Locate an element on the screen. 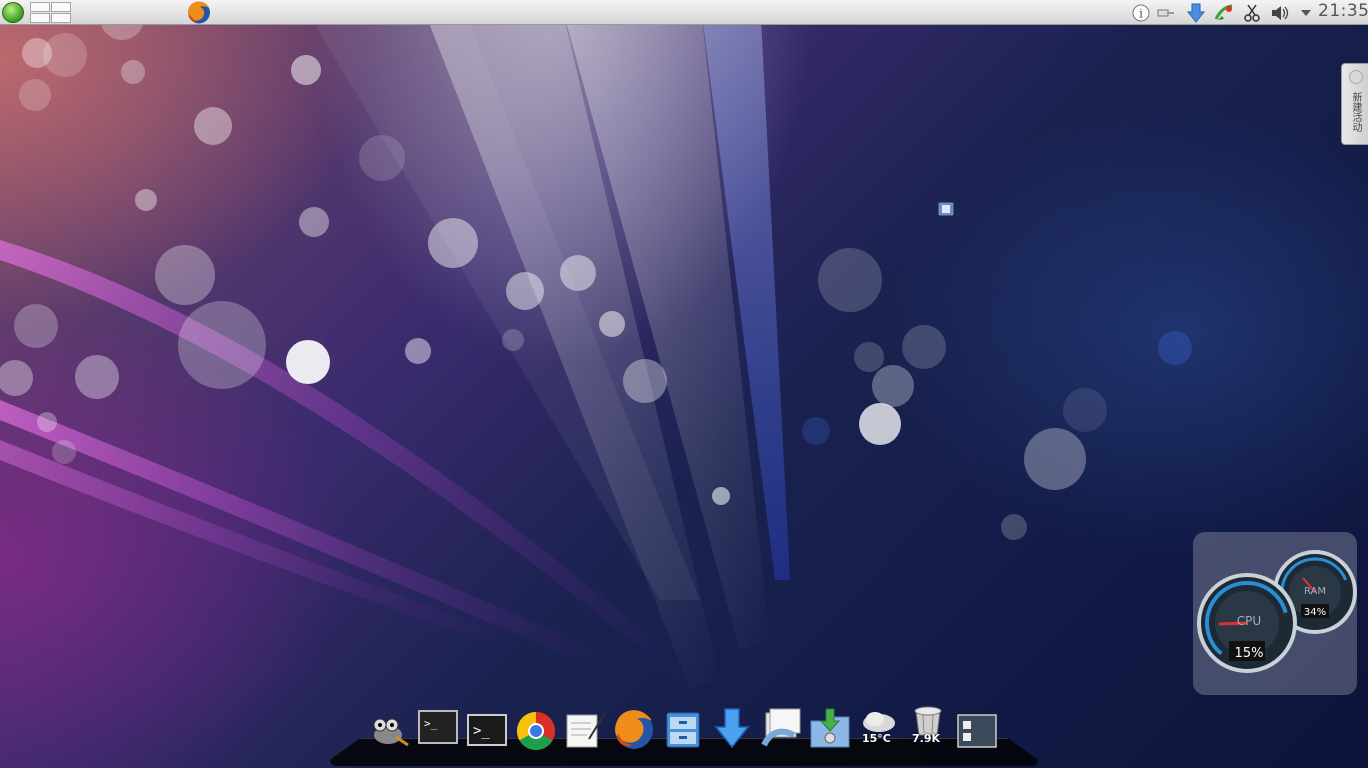 Image resolution: width=1368 pixels, height=768 pixels. virtual-desktop-pager-icon is located at coordinates (51, 12).